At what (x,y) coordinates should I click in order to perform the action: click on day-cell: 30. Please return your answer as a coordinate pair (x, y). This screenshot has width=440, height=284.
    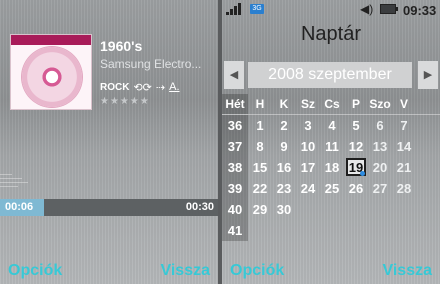
    Looking at the image, I should click on (284, 209).